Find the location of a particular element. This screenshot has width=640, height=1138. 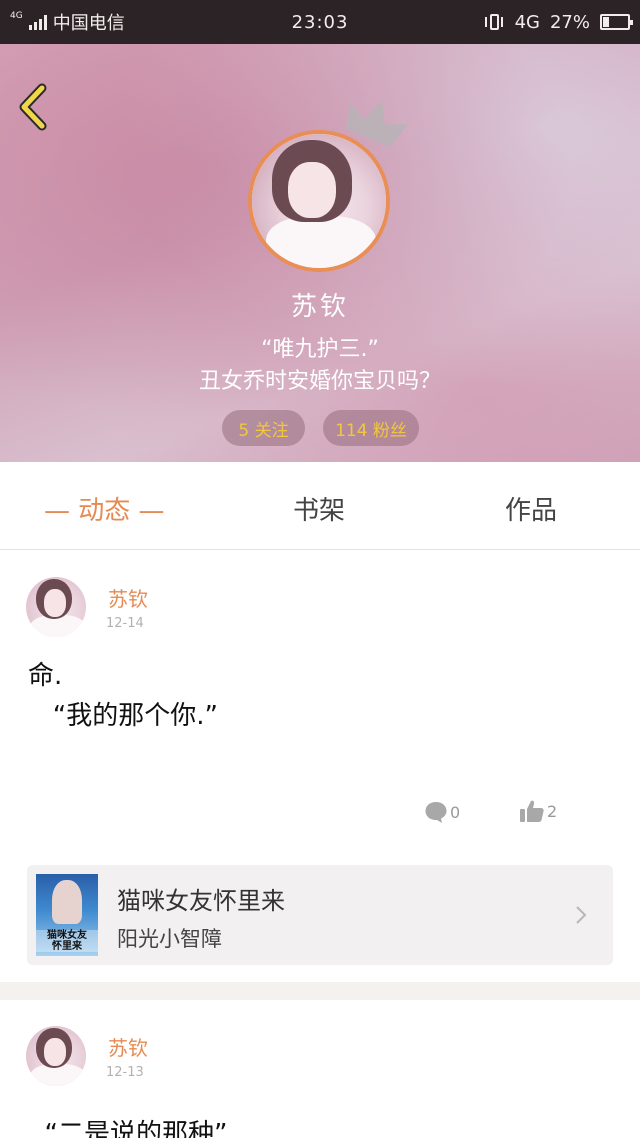

battery-fill is located at coordinates (606, 22).